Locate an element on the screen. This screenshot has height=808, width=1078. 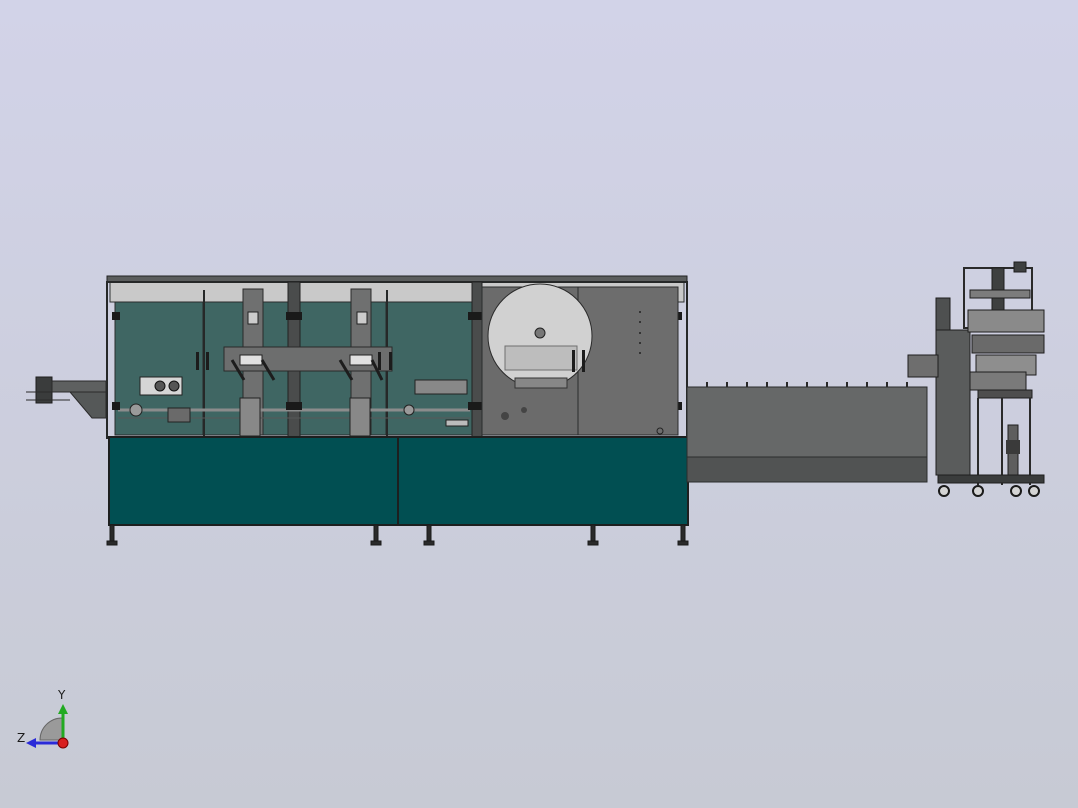
outfeed-conveyor is located at coordinates (807, 432).